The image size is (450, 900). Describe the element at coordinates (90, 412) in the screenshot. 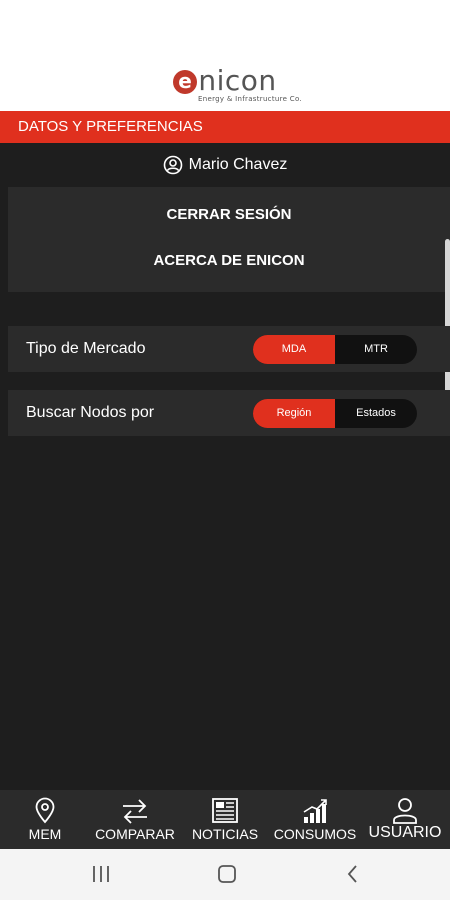

I see `search-nodes-label: Buscar Nodos por` at that location.